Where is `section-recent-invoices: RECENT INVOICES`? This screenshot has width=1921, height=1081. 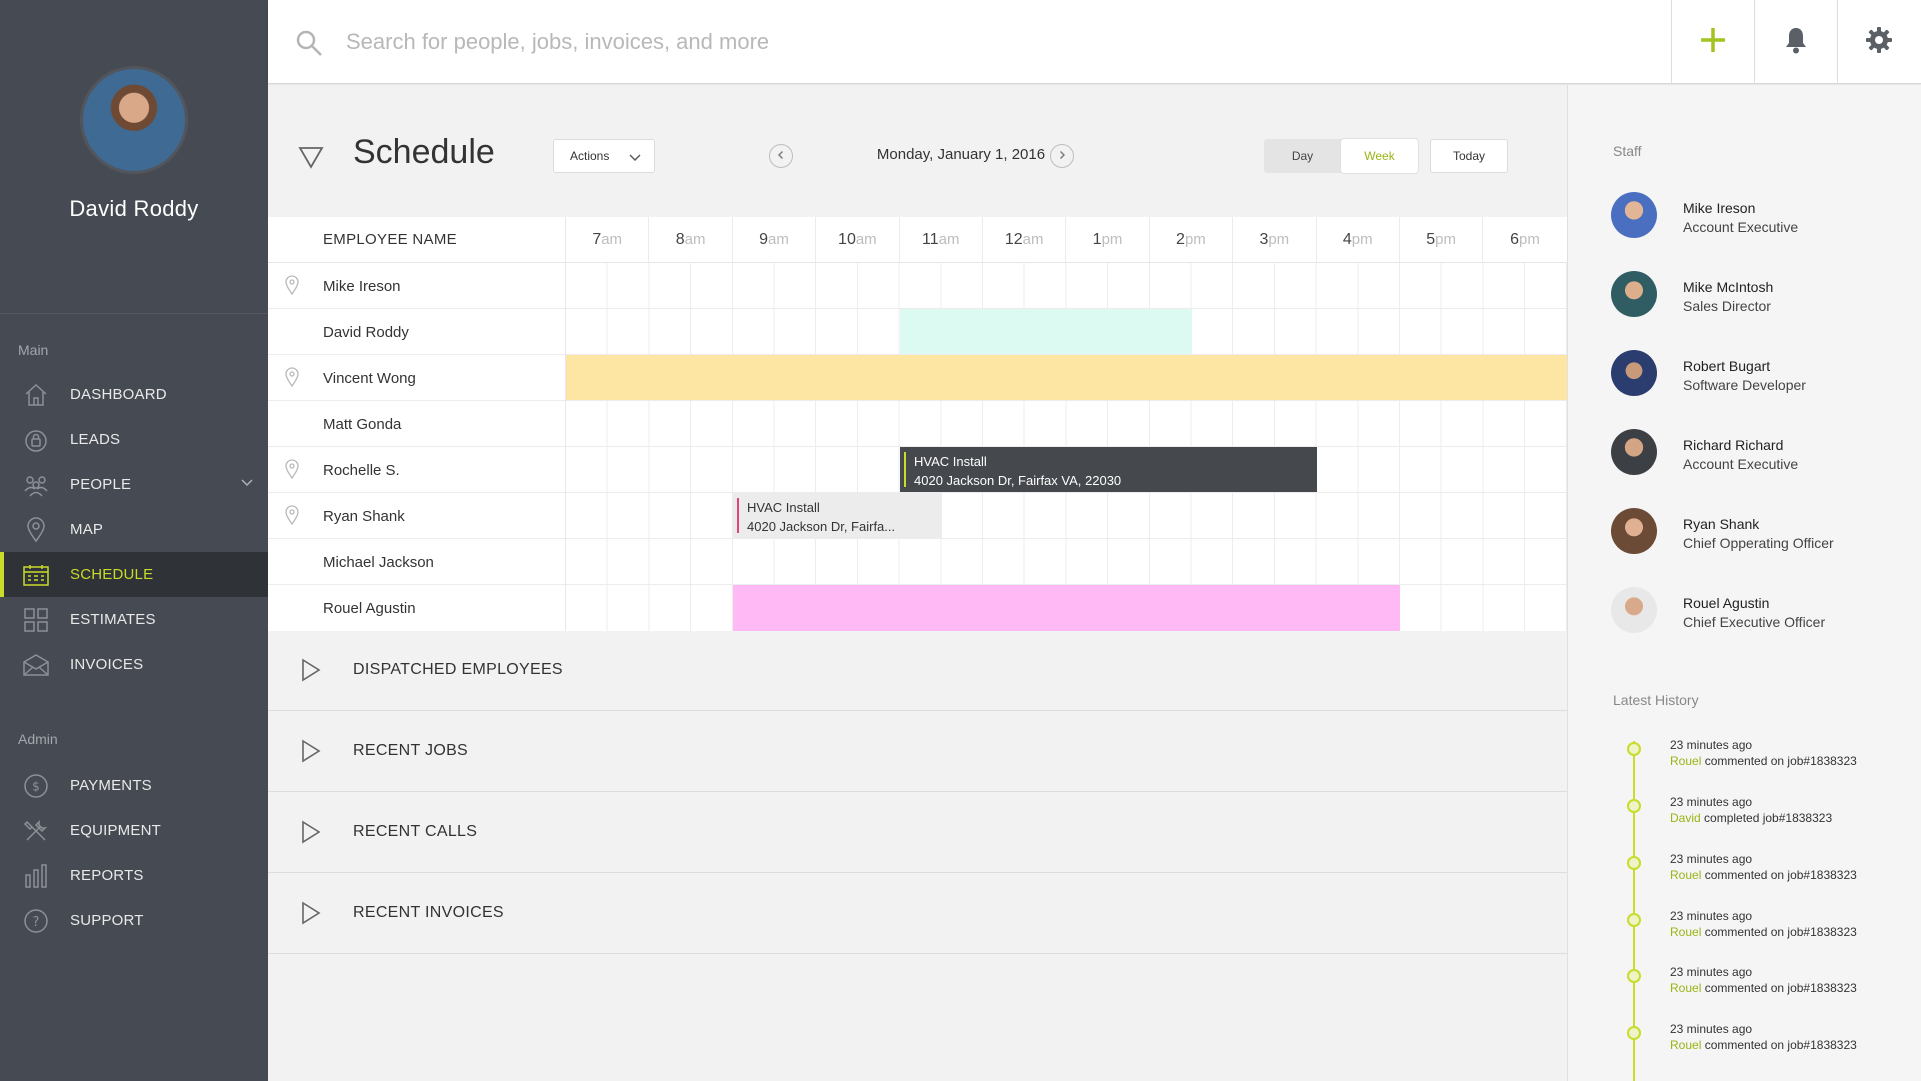 section-recent-invoices: RECENT INVOICES is located at coordinates (917, 913).